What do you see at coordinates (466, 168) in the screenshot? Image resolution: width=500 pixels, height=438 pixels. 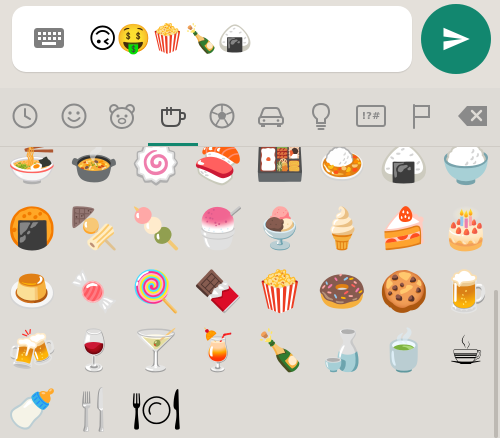 I see `emoji-cooked-rice: 🍚` at bounding box center [466, 168].